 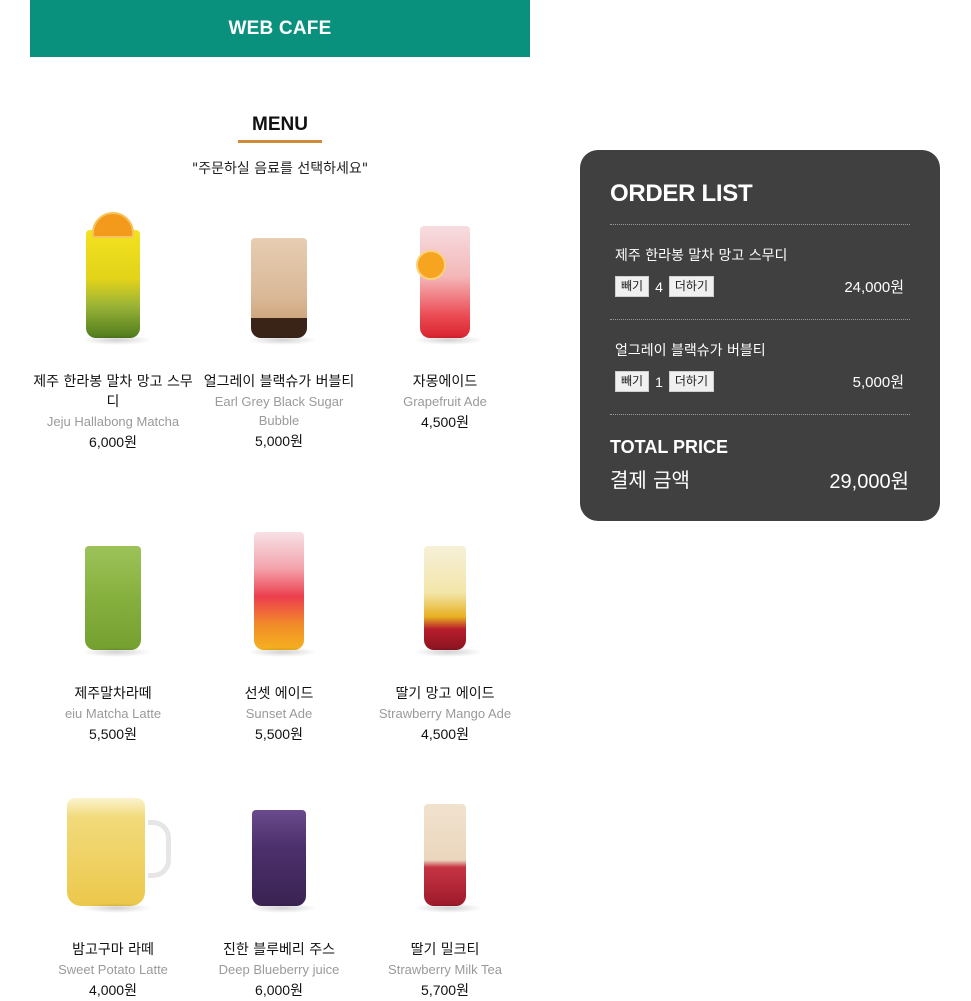 I want to click on item-price: 5,000원, so click(x=279, y=441).